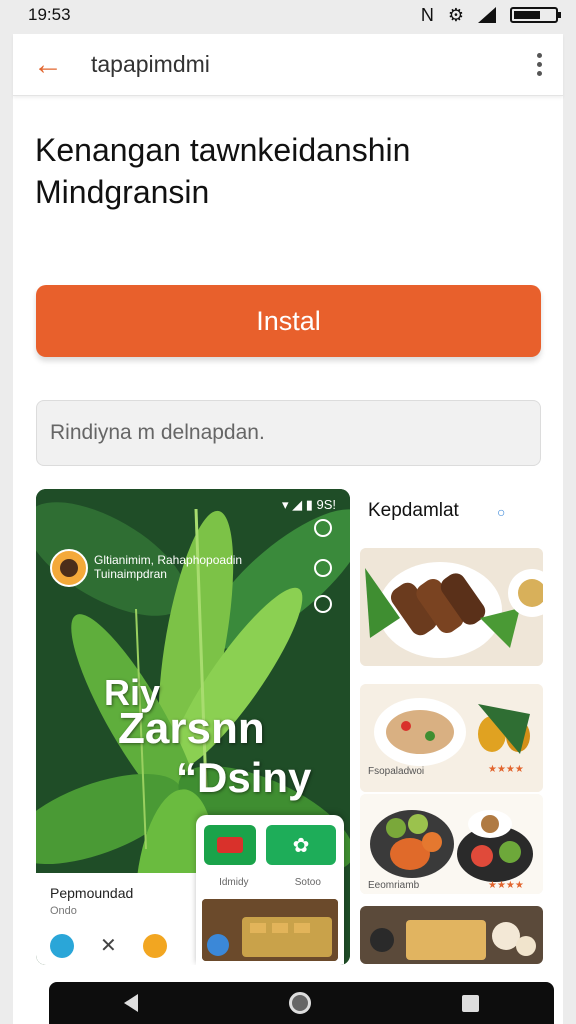  What do you see at coordinates (535, 15) in the screenshot?
I see `battery-icon` at bounding box center [535, 15].